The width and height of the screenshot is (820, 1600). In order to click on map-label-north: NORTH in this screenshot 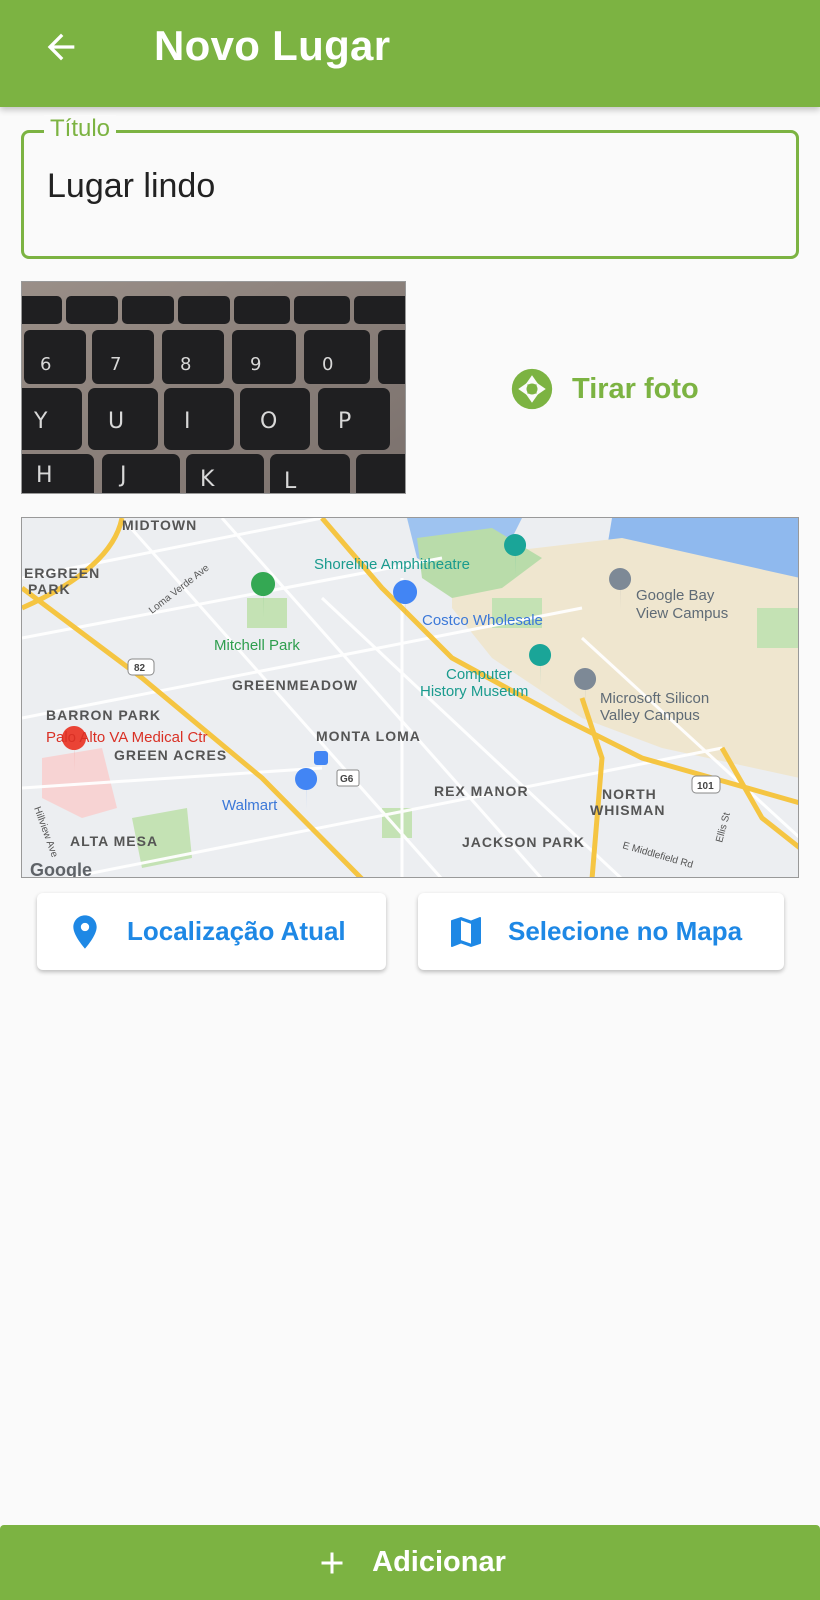, I will do `click(629, 794)`.